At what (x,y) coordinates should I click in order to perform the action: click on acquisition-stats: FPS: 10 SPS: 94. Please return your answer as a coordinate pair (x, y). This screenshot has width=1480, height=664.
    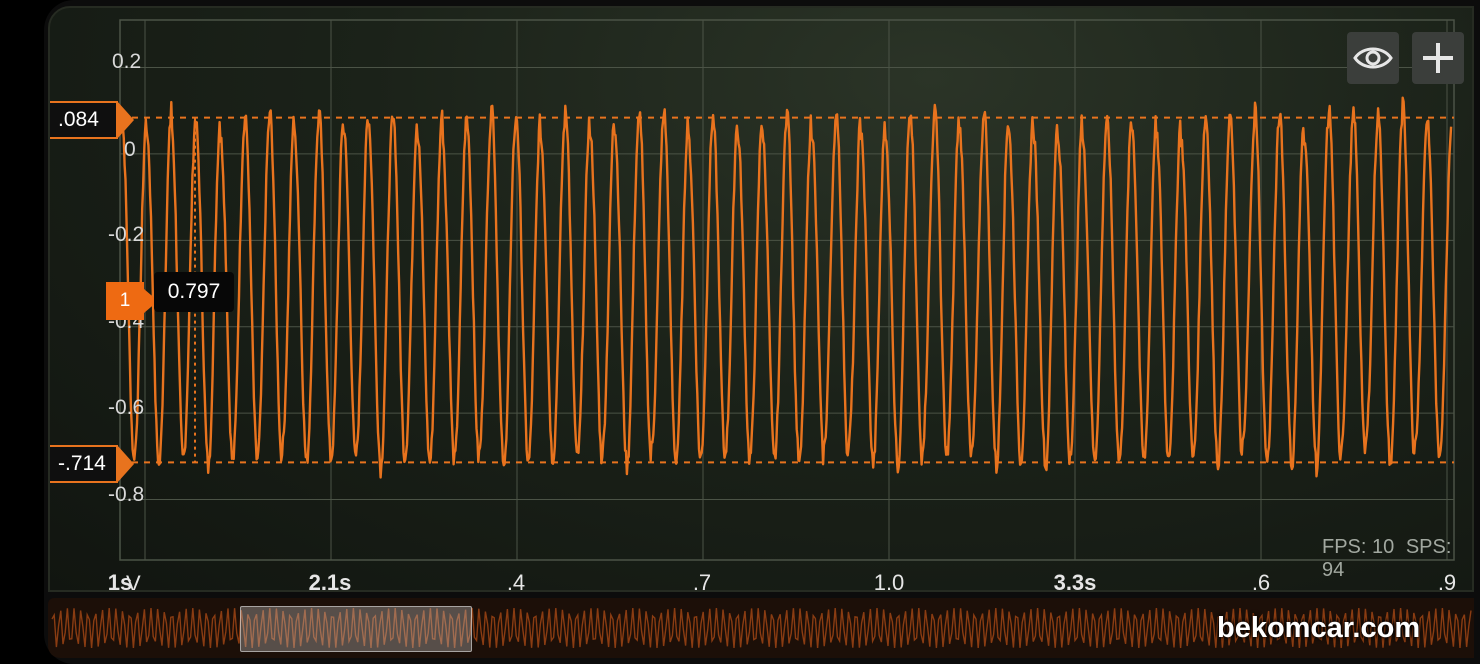
    Looking at the image, I should click on (1397, 559).